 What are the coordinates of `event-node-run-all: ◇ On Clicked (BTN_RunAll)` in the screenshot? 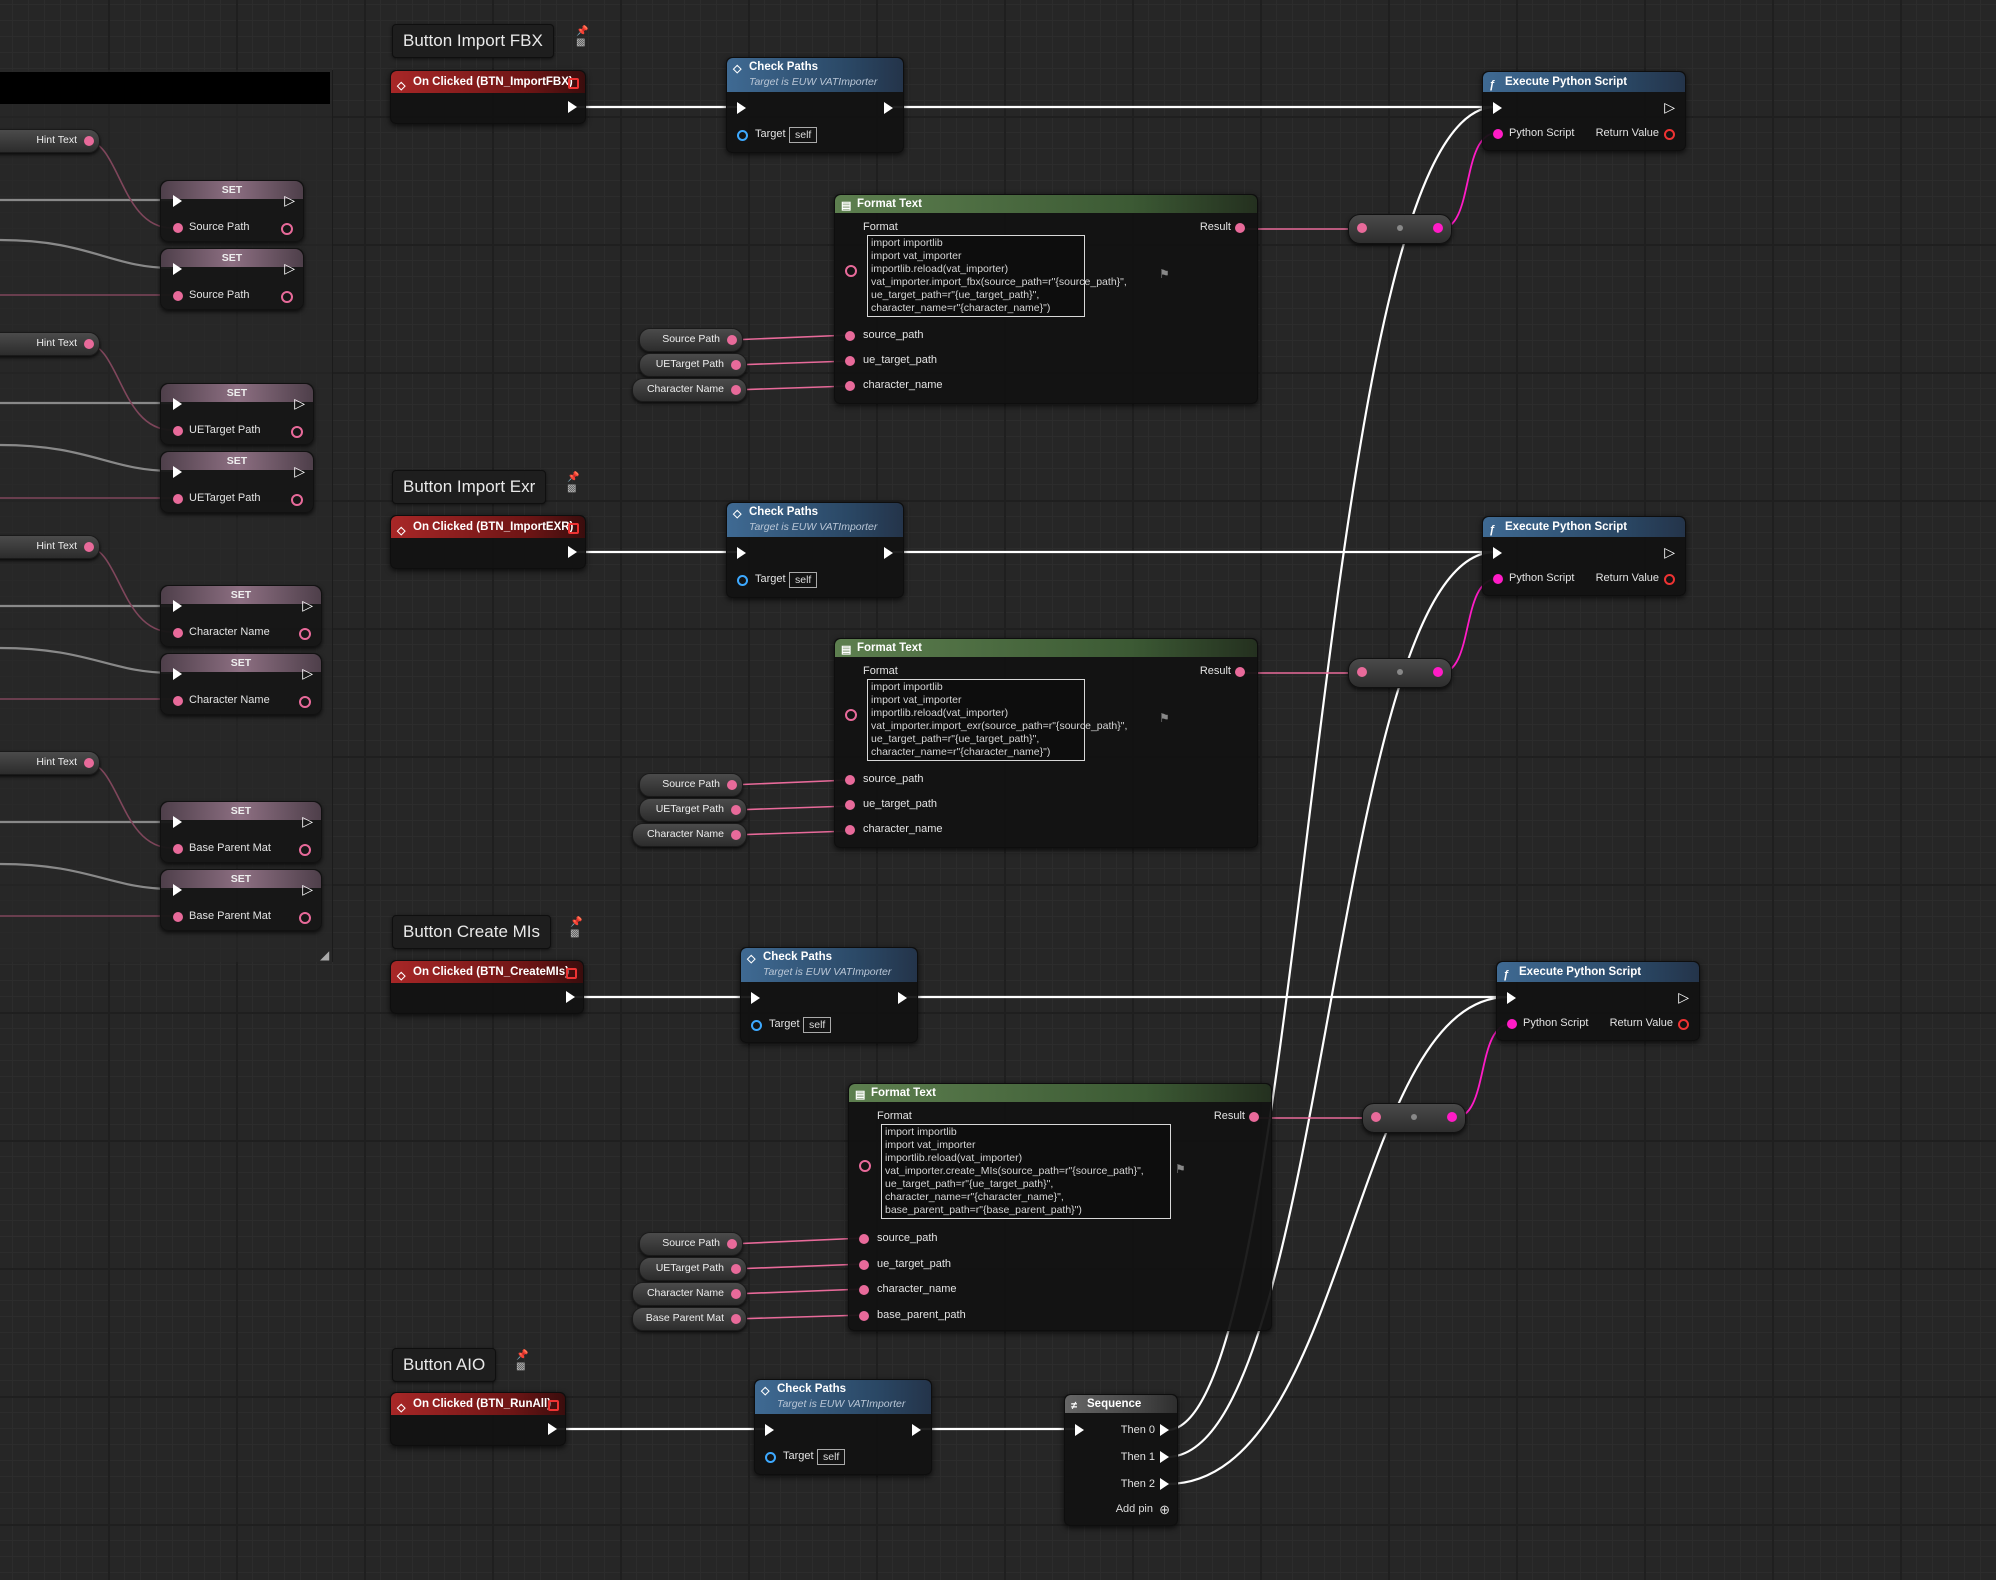 It's located at (478, 1419).